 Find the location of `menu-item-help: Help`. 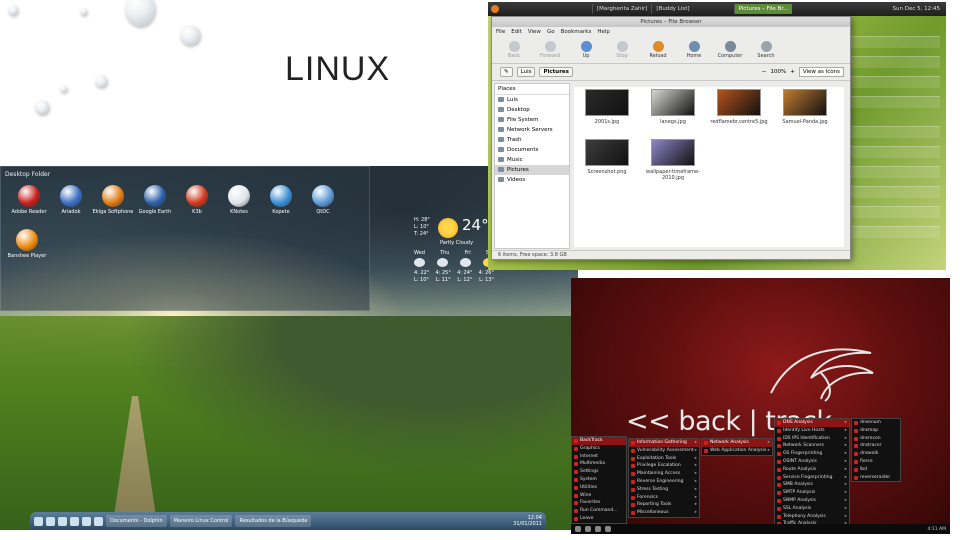

menu-item-help: Help is located at coordinates (603, 32).